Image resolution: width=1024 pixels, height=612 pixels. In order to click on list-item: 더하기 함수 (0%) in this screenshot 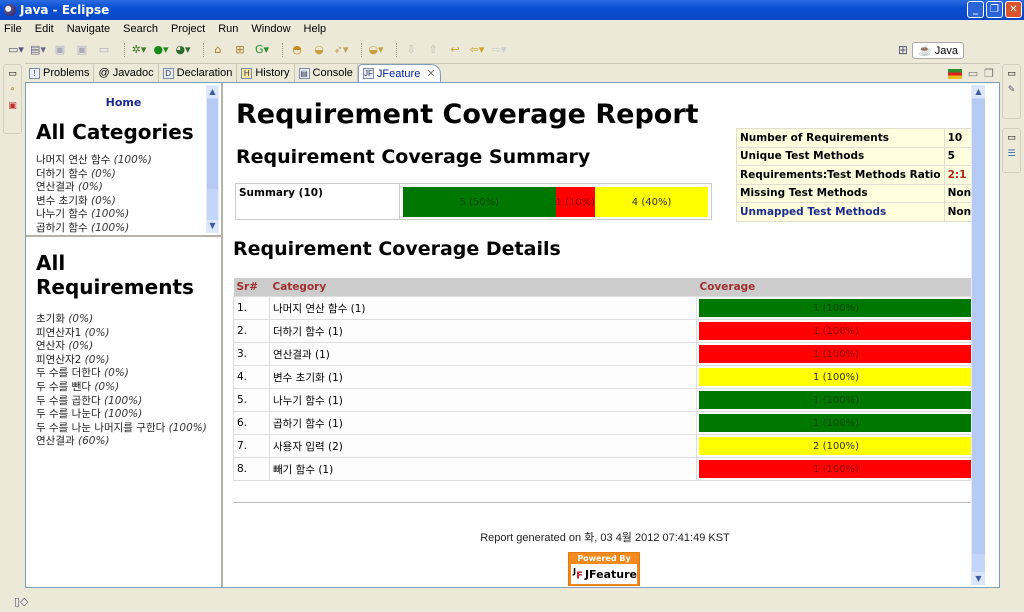, I will do `click(128, 175)`.